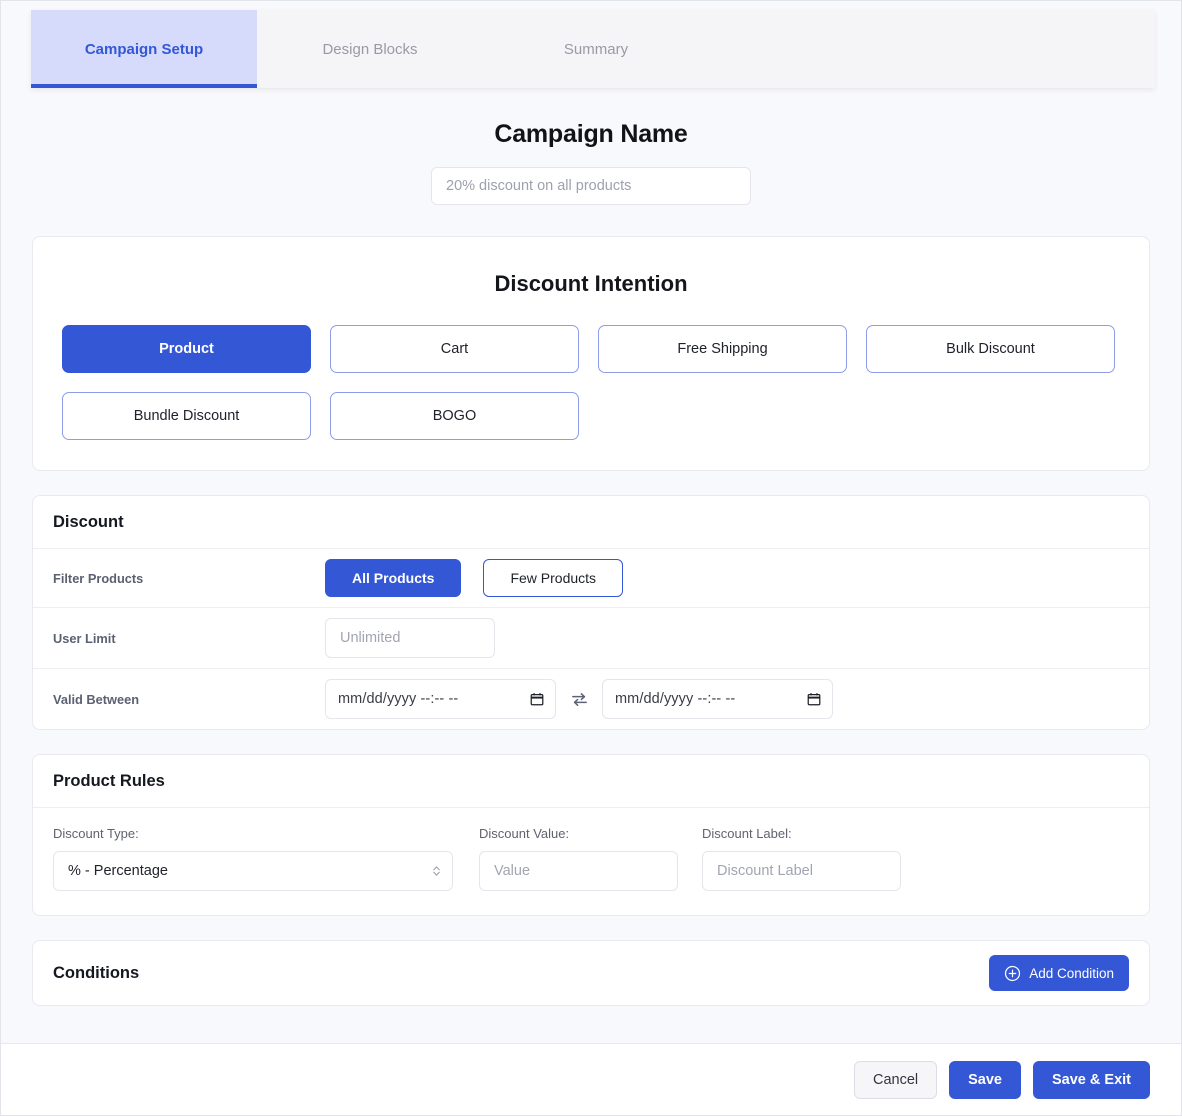  Describe the element at coordinates (591, 186) in the screenshot. I see `campaign-name-input` at that location.